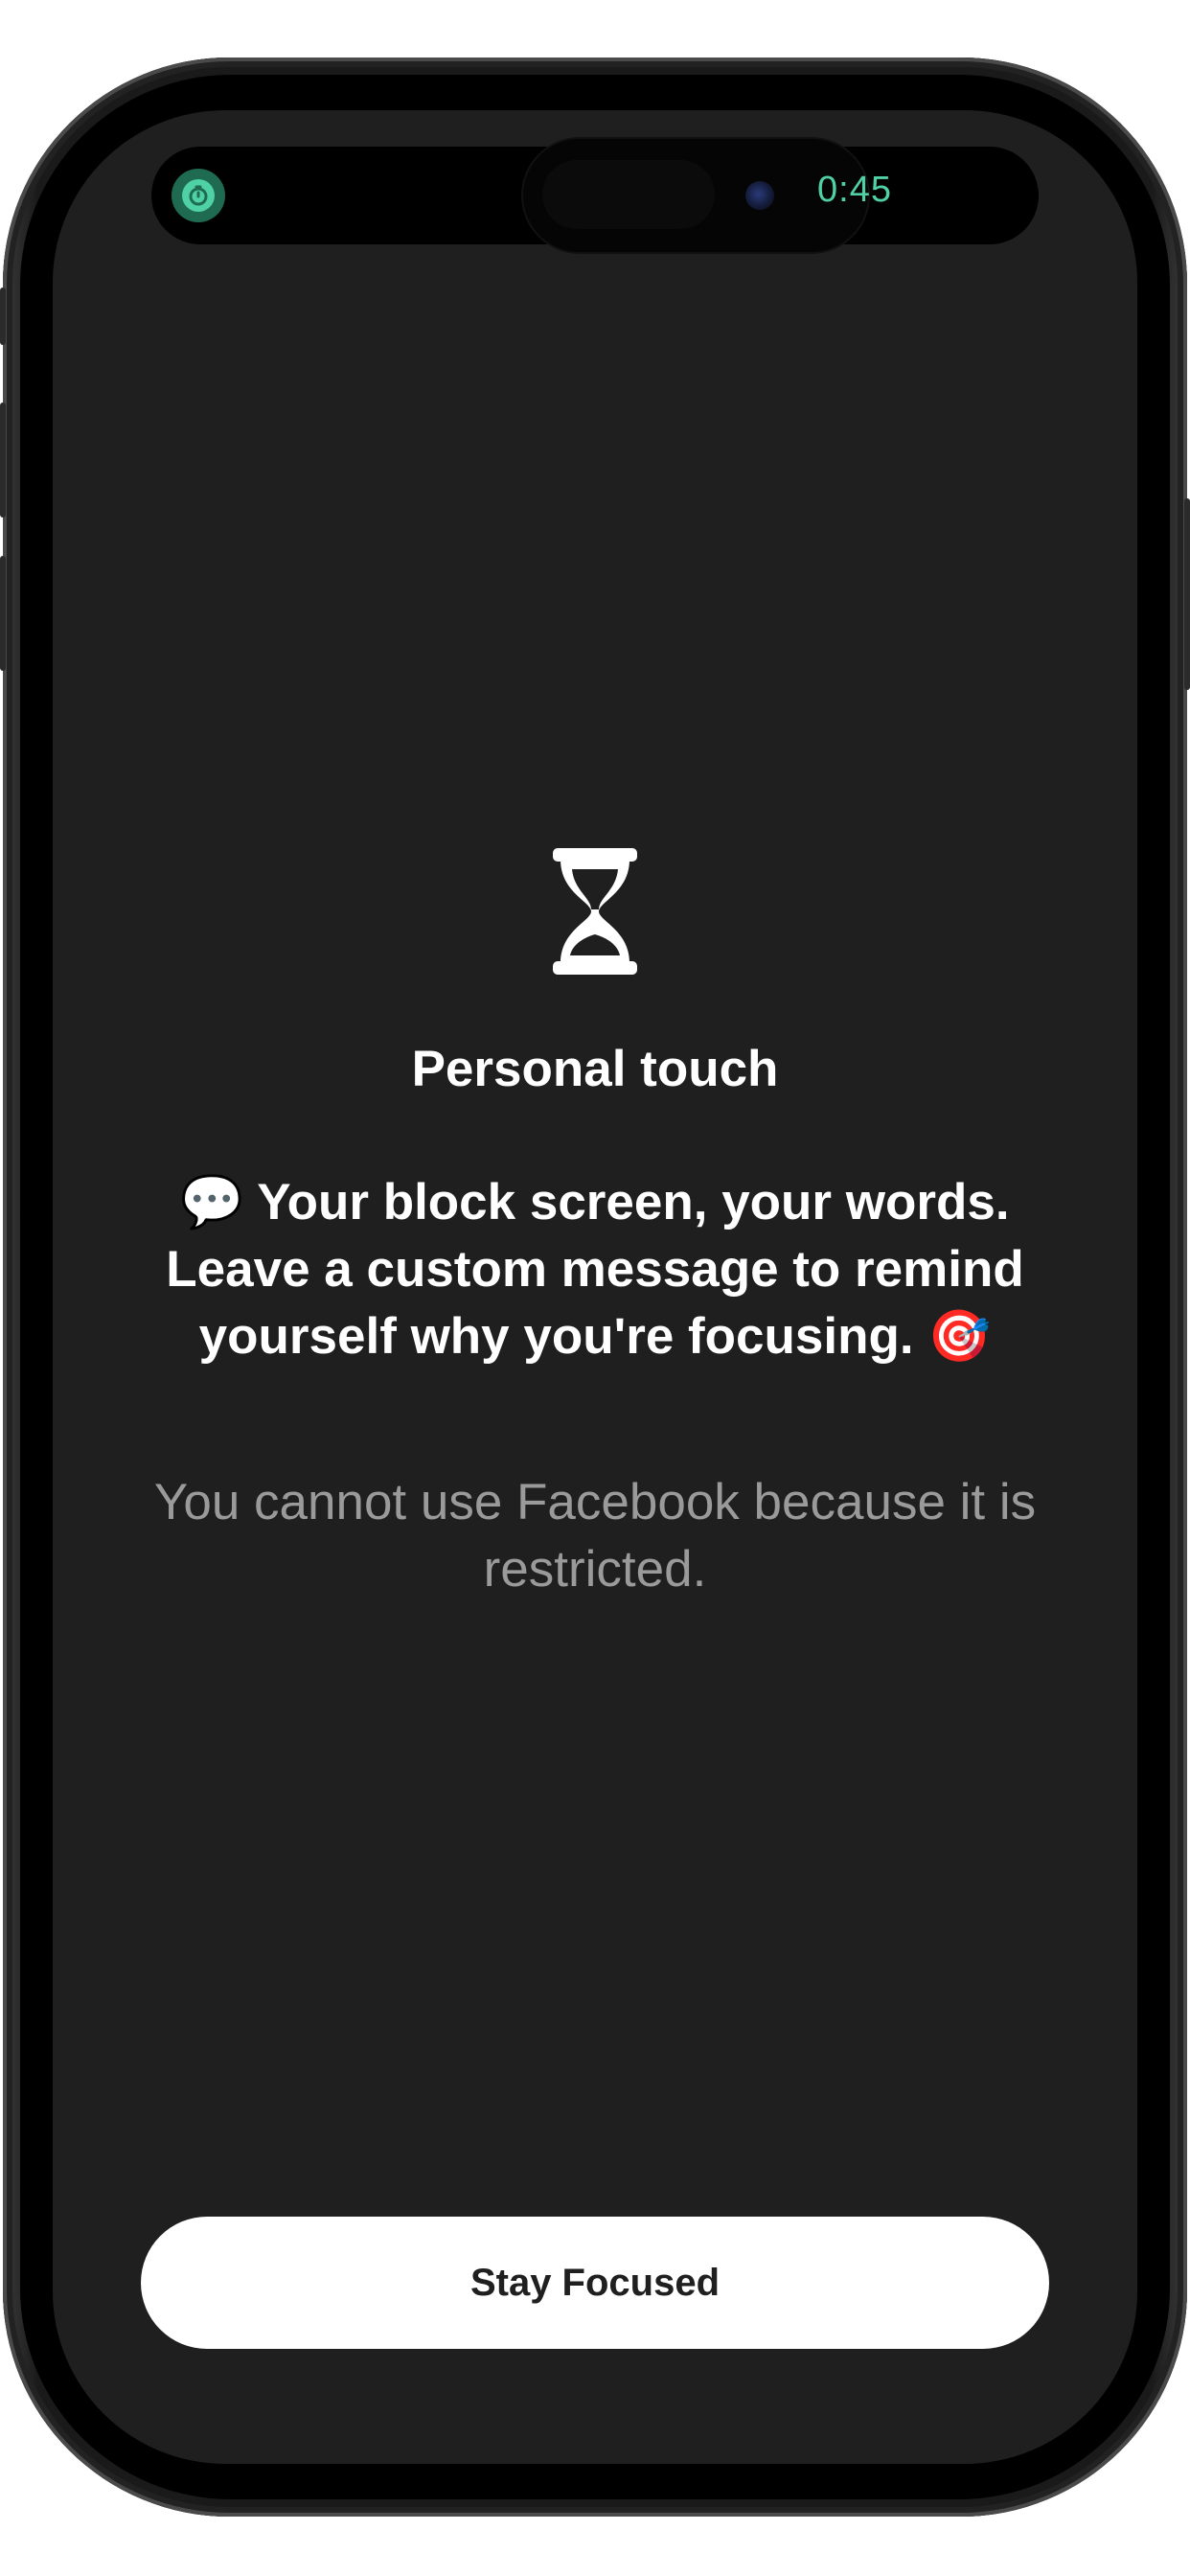 Image resolution: width=1190 pixels, height=2576 pixels. I want to click on camera-lens-icon, so click(760, 195).